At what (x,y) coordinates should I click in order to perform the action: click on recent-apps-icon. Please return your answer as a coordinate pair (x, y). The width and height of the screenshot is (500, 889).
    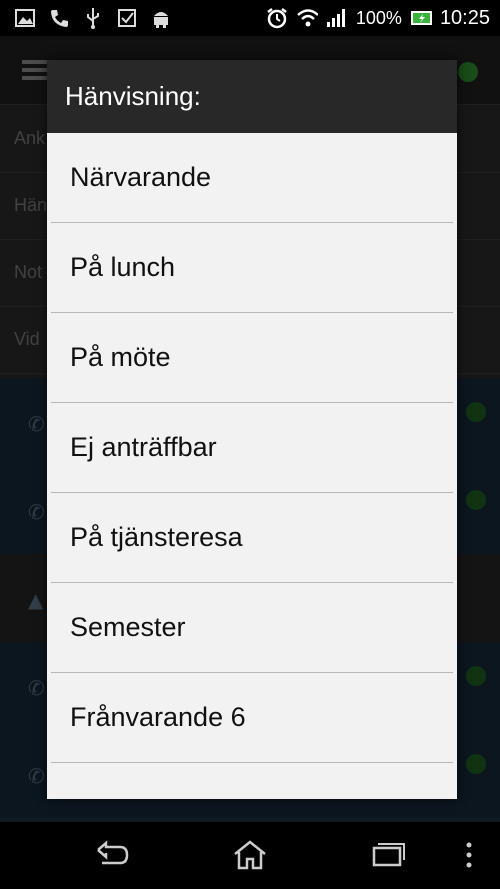
    Looking at the image, I should click on (390, 856).